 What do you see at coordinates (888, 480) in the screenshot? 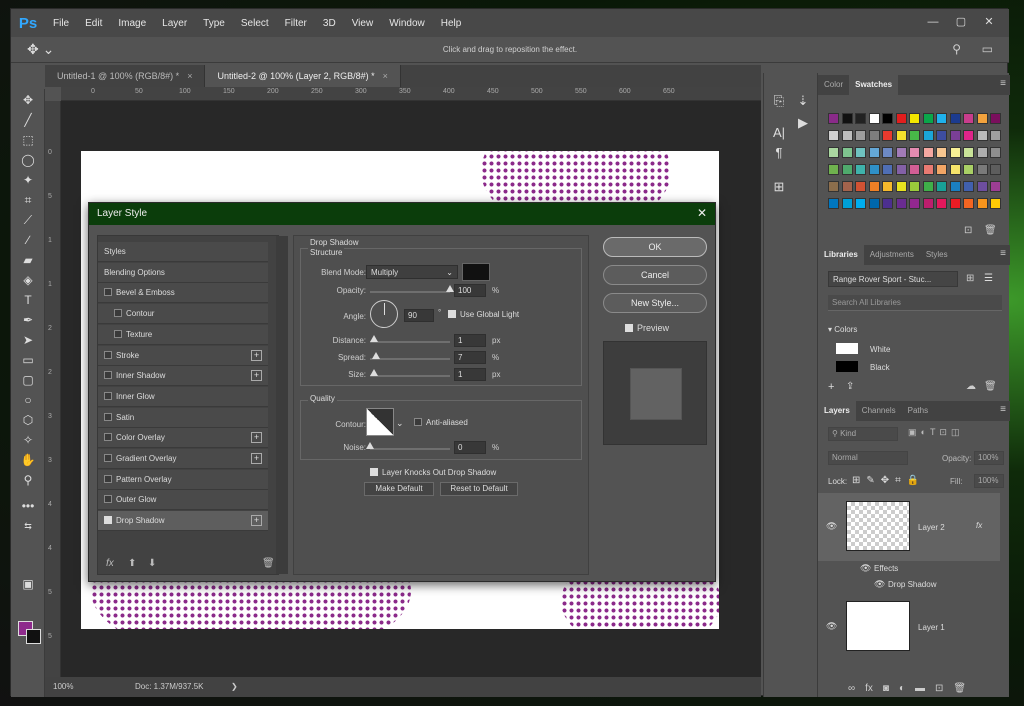
I see `lock-icons: ⊞✎✥⌗🔒` at bounding box center [888, 480].